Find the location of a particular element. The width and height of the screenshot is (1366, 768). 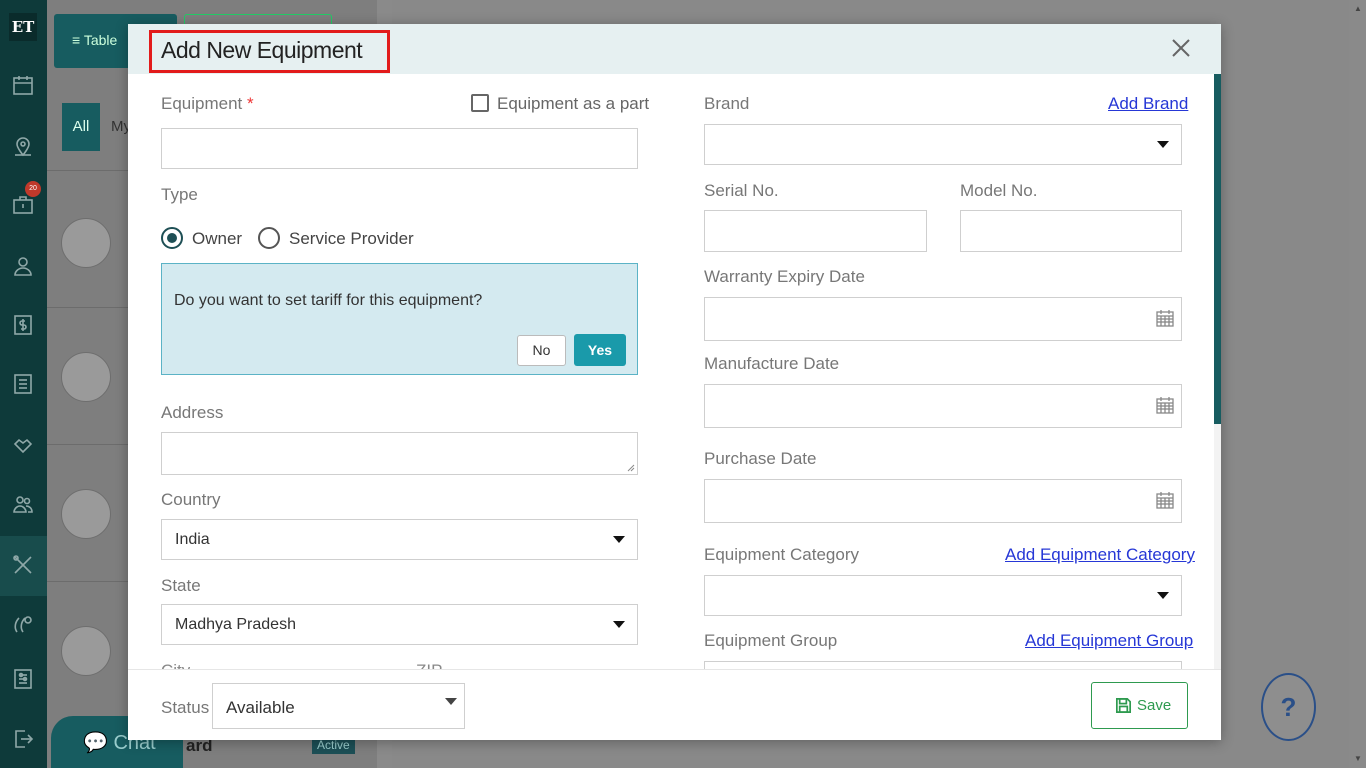

manufacture-date-label: Manufacture Date is located at coordinates (772, 363).